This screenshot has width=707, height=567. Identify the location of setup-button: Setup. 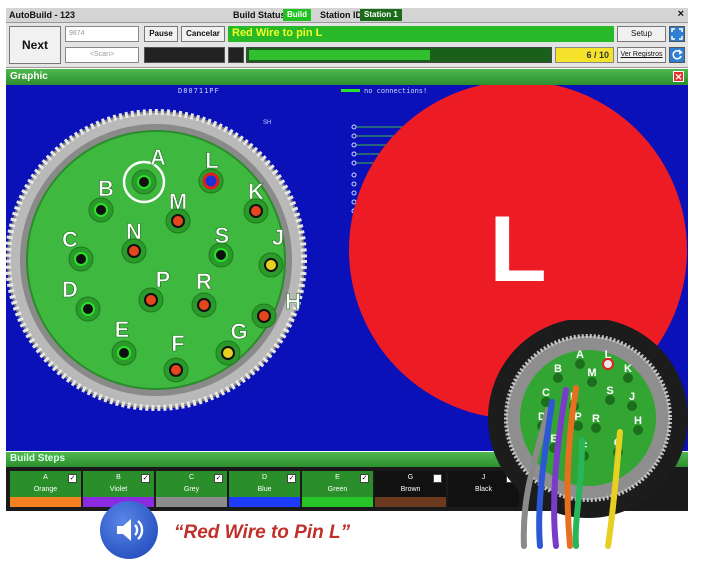
(641, 34).